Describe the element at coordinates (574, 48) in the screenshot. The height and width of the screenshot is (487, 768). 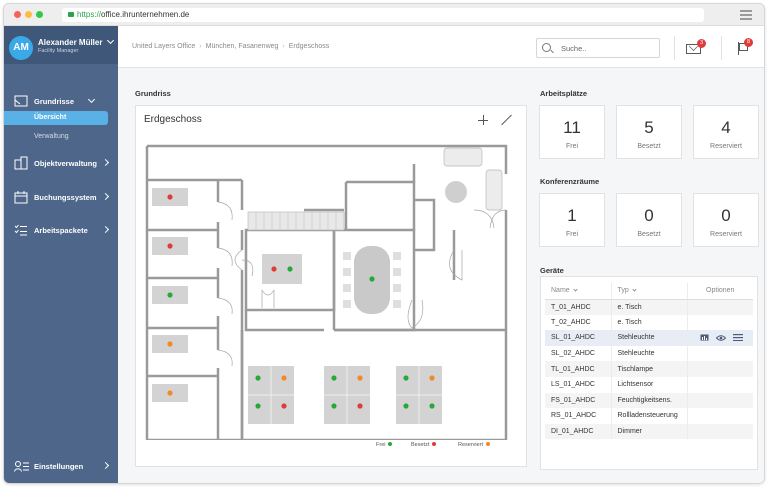
I see `search-placeholder: Suche..` at that location.